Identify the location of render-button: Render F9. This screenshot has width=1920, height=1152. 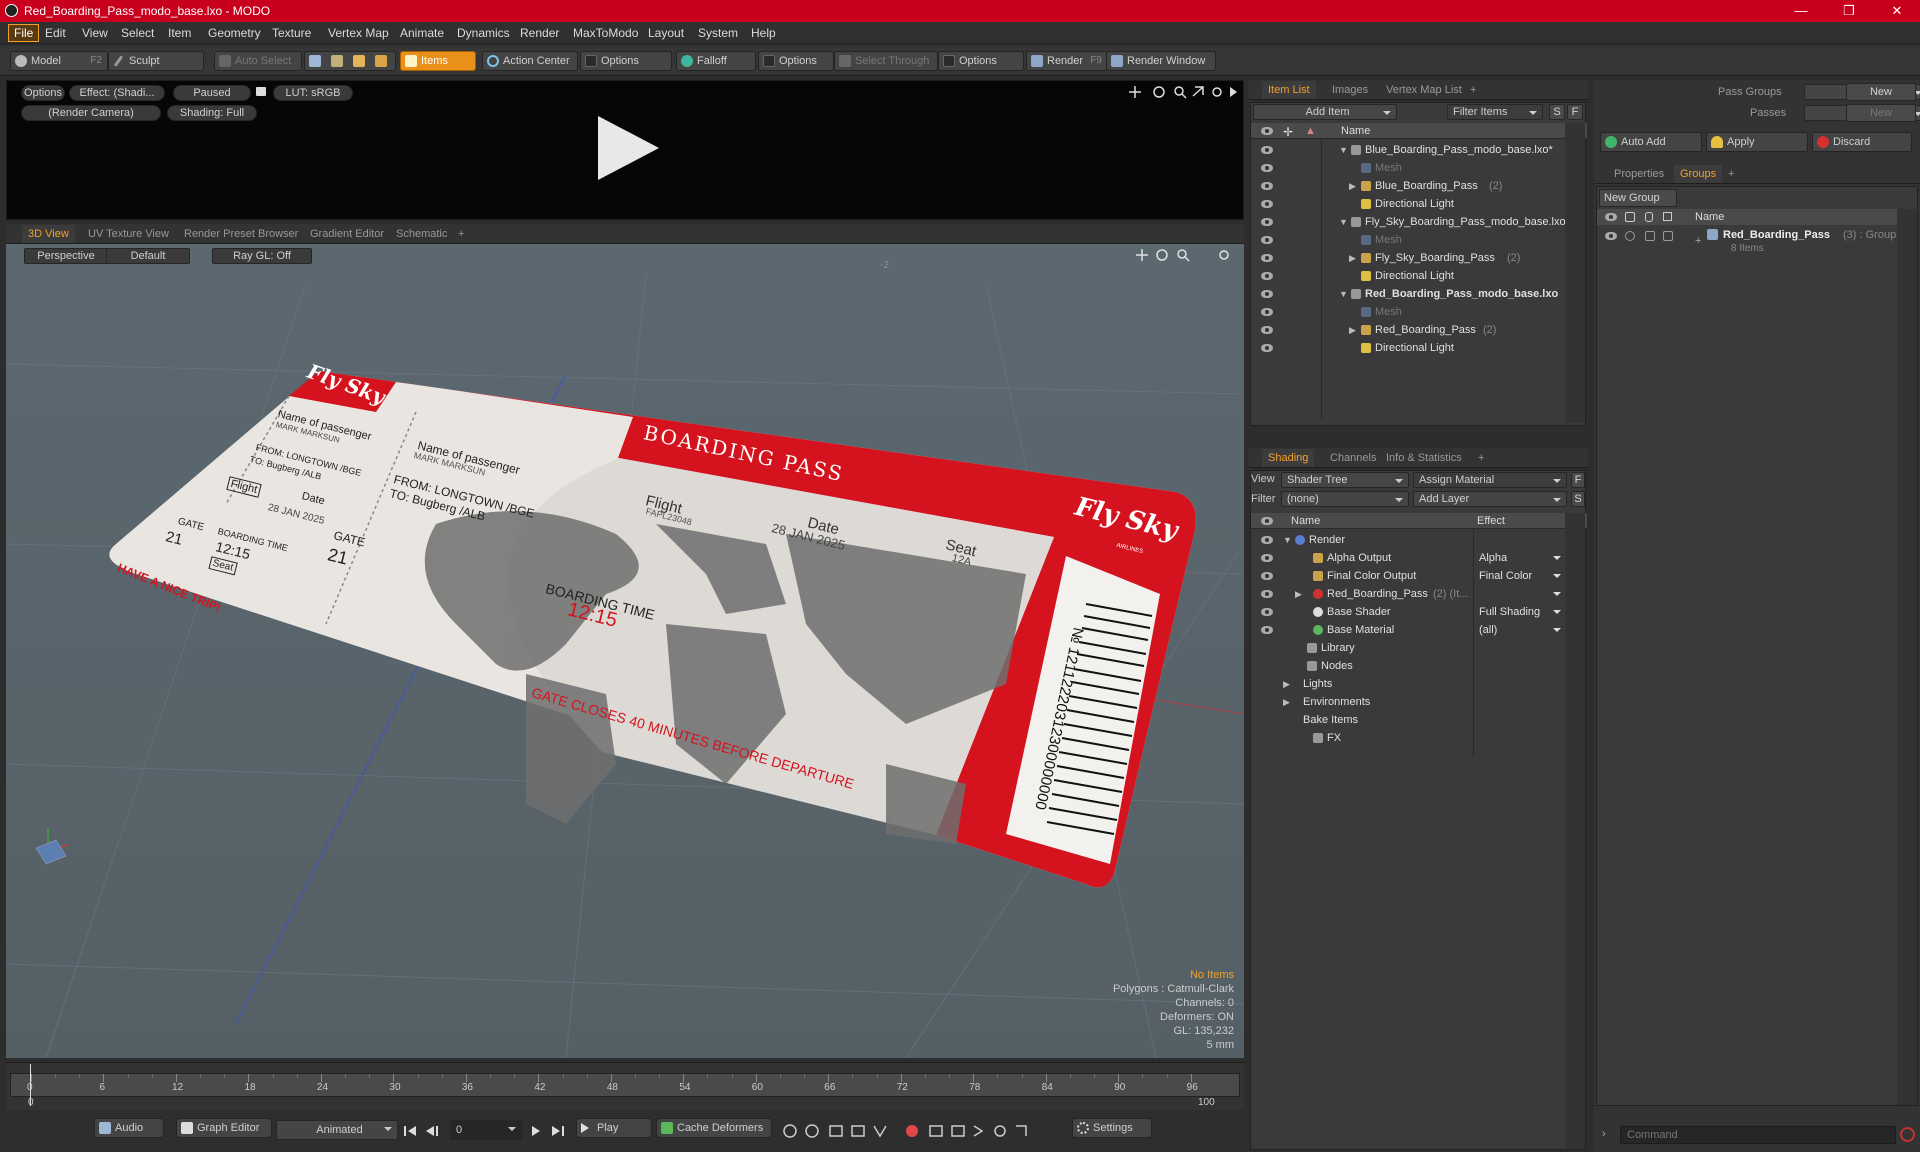
(1067, 61).